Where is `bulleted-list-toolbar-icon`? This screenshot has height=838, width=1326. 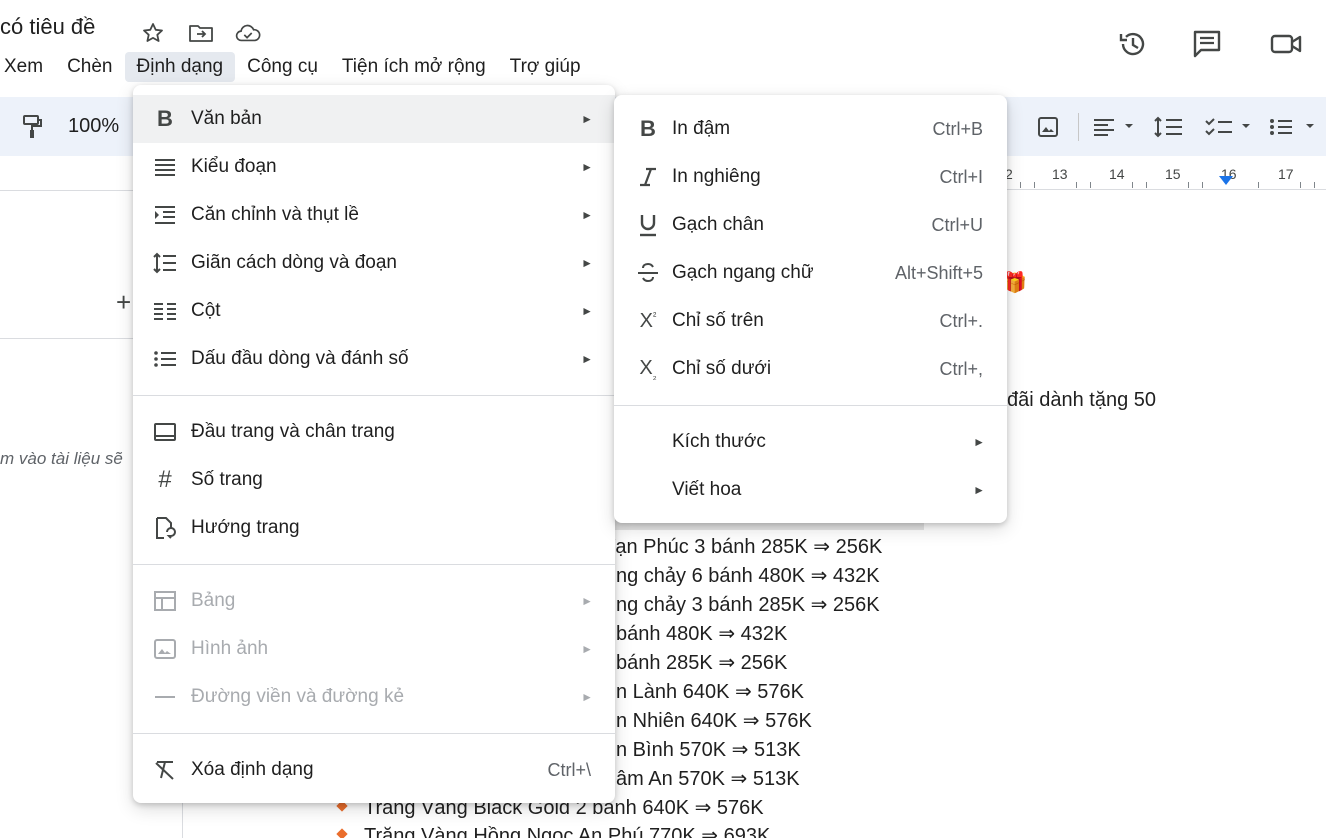
bulleted-list-toolbar-icon is located at coordinates (1294, 127).